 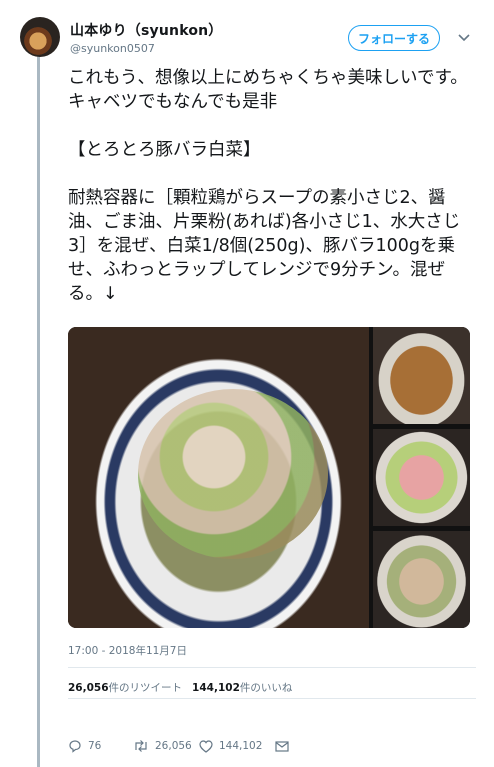 What do you see at coordinates (266, 688) in the screenshot?
I see `like-label: 件のいいね` at bounding box center [266, 688].